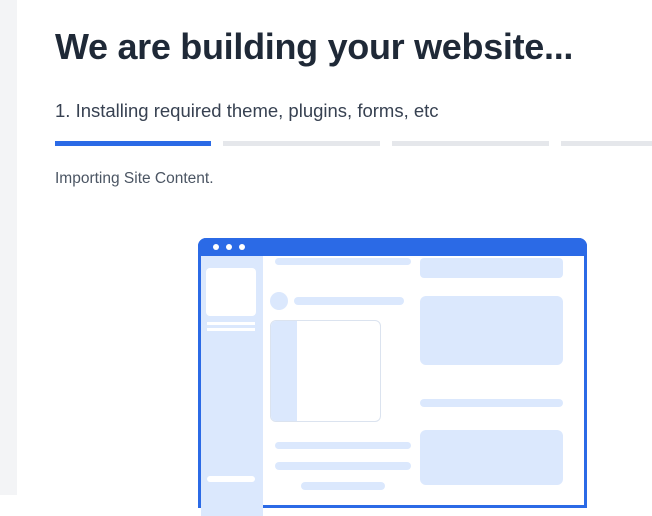 The image size is (652, 516). What do you see at coordinates (284, 371) in the screenshot?
I see `wireframe-card-strip` at bounding box center [284, 371].